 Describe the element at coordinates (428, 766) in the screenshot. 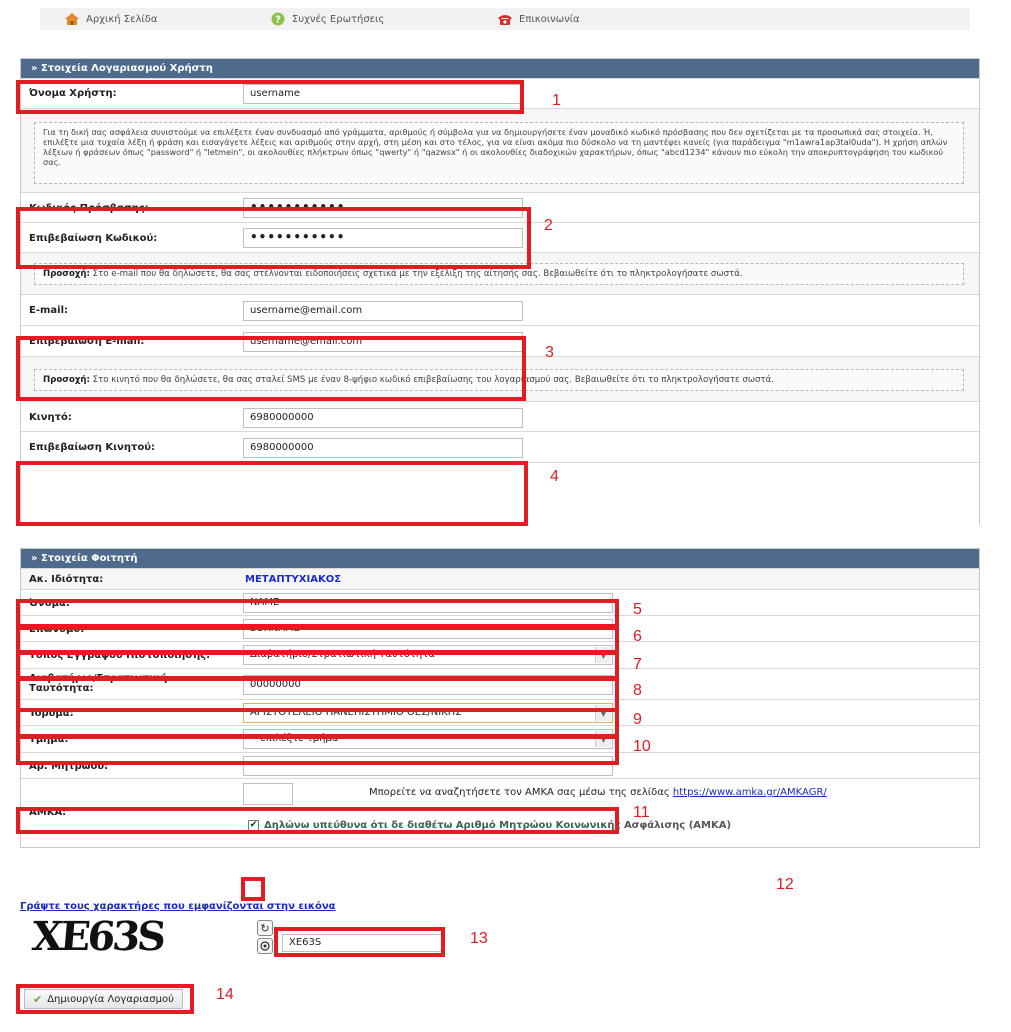

I see `registry-input` at that location.